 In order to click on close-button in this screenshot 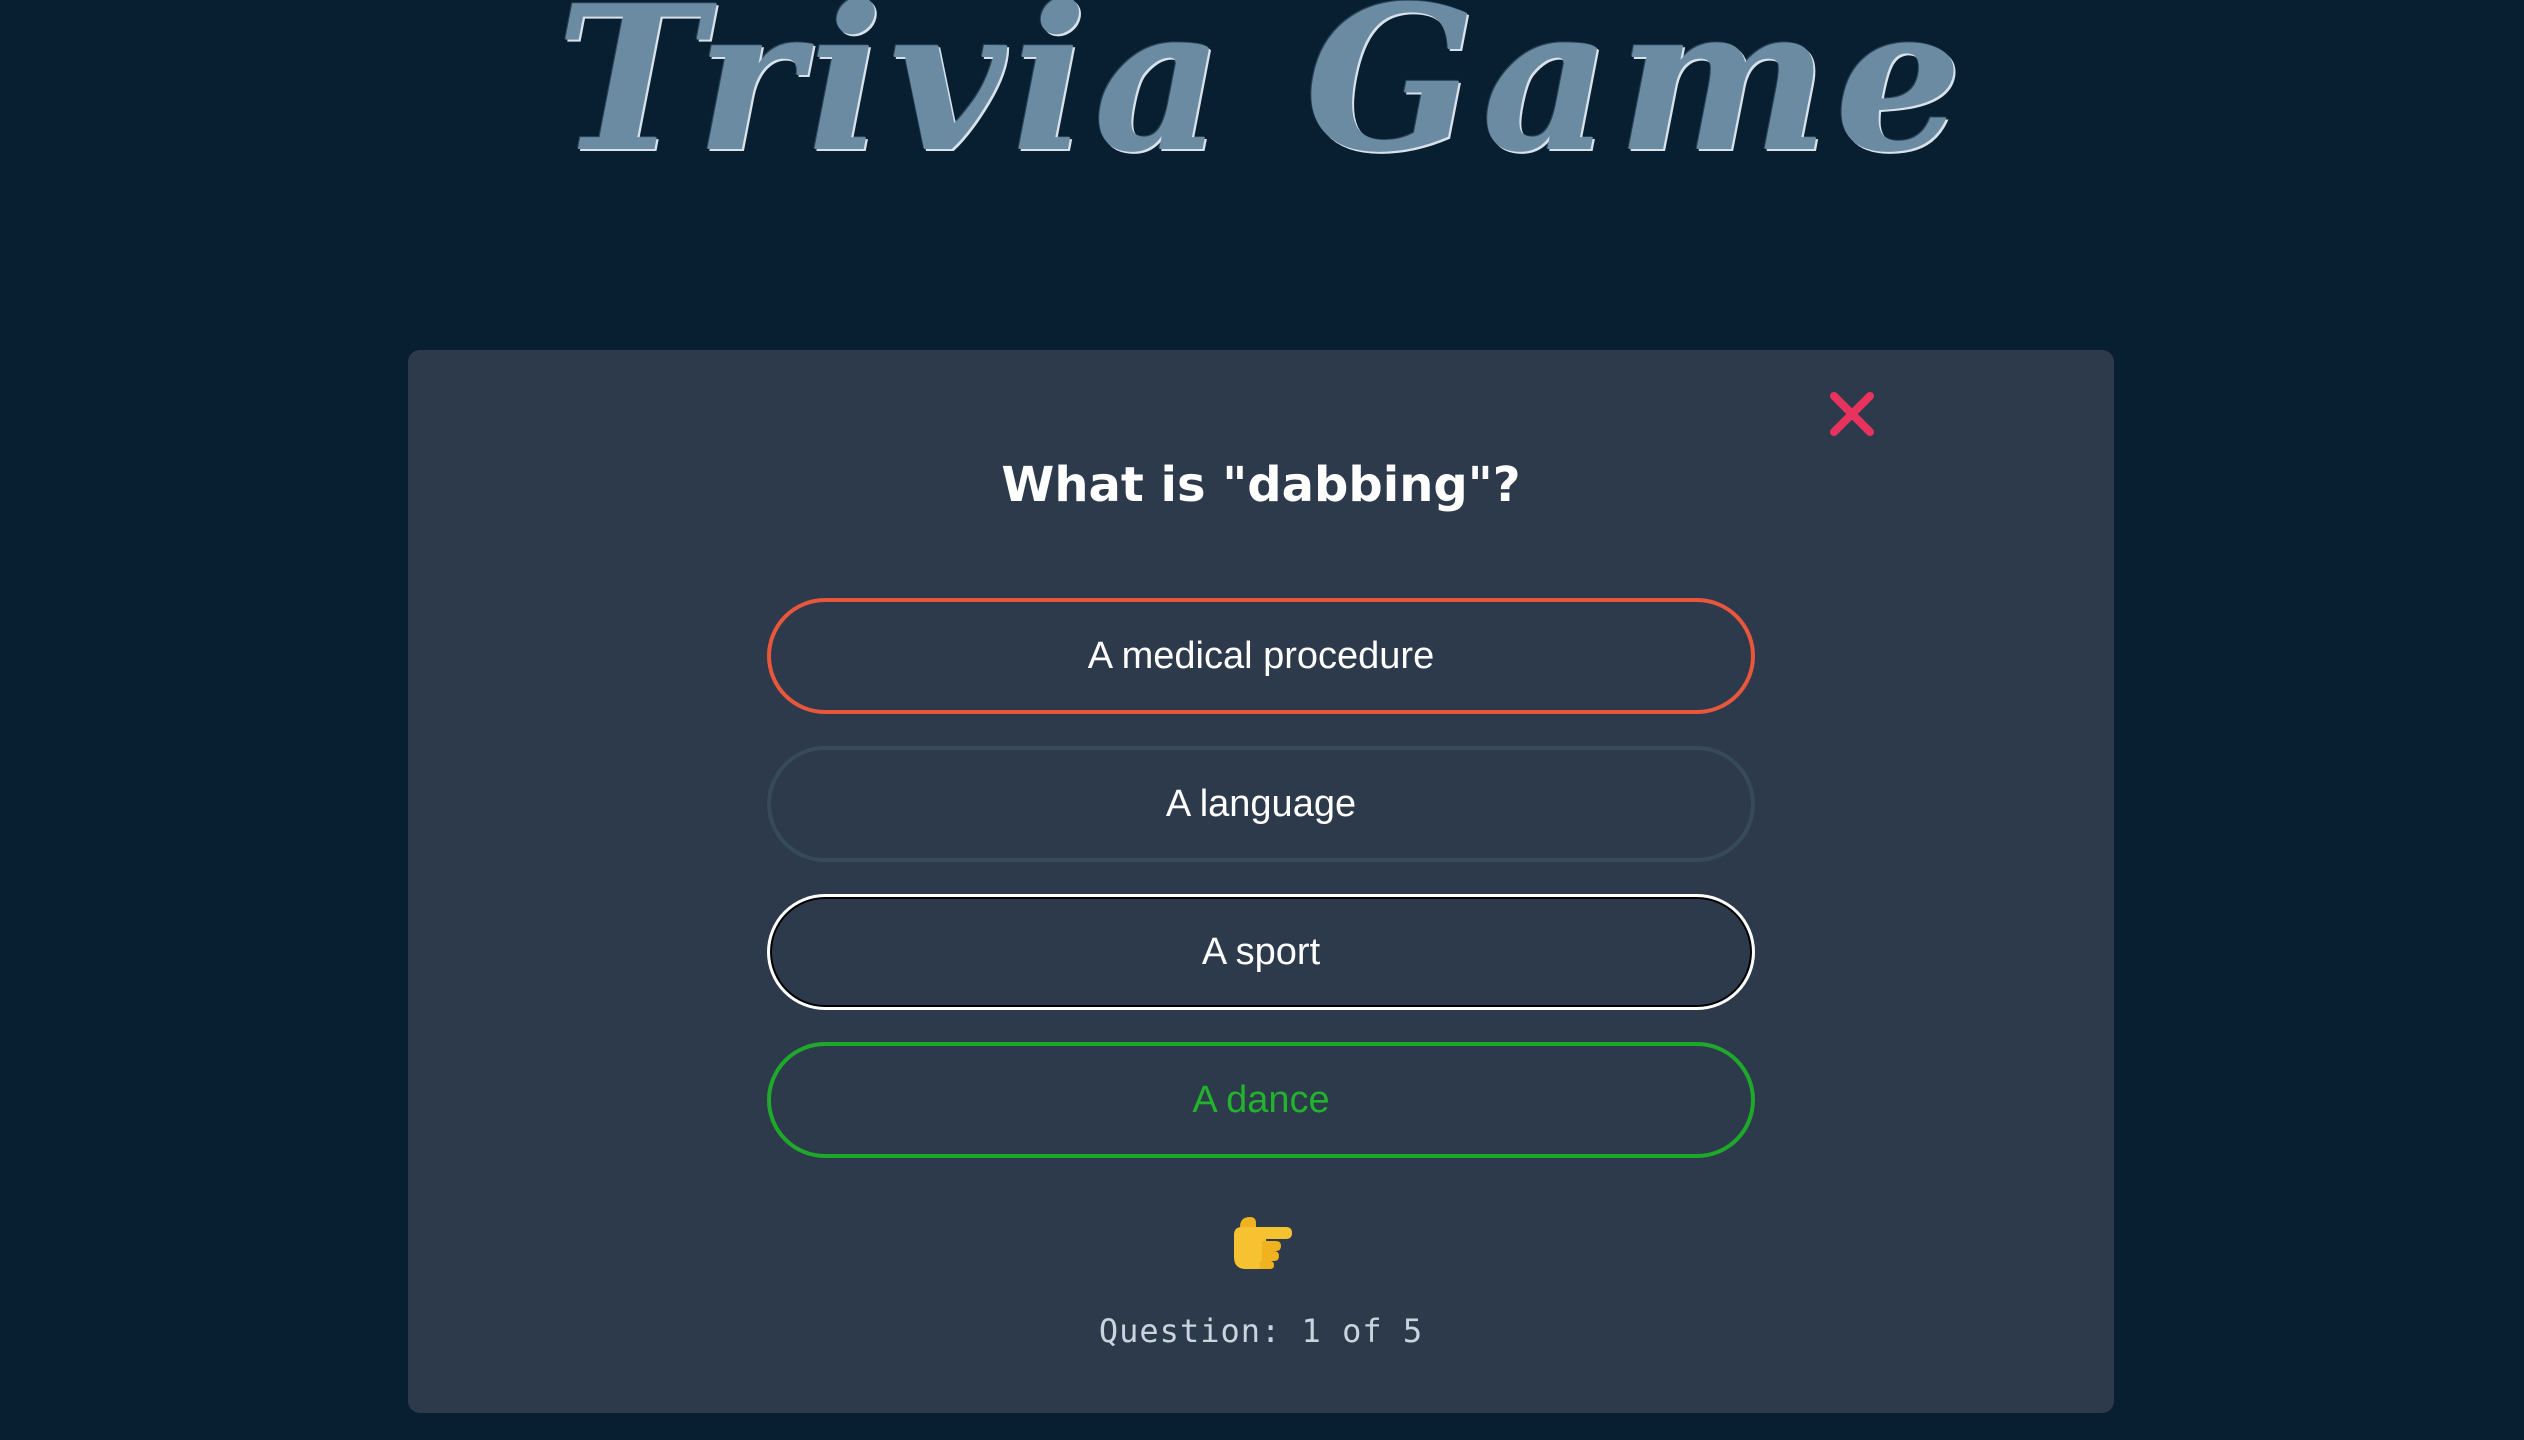, I will do `click(1852, 414)`.